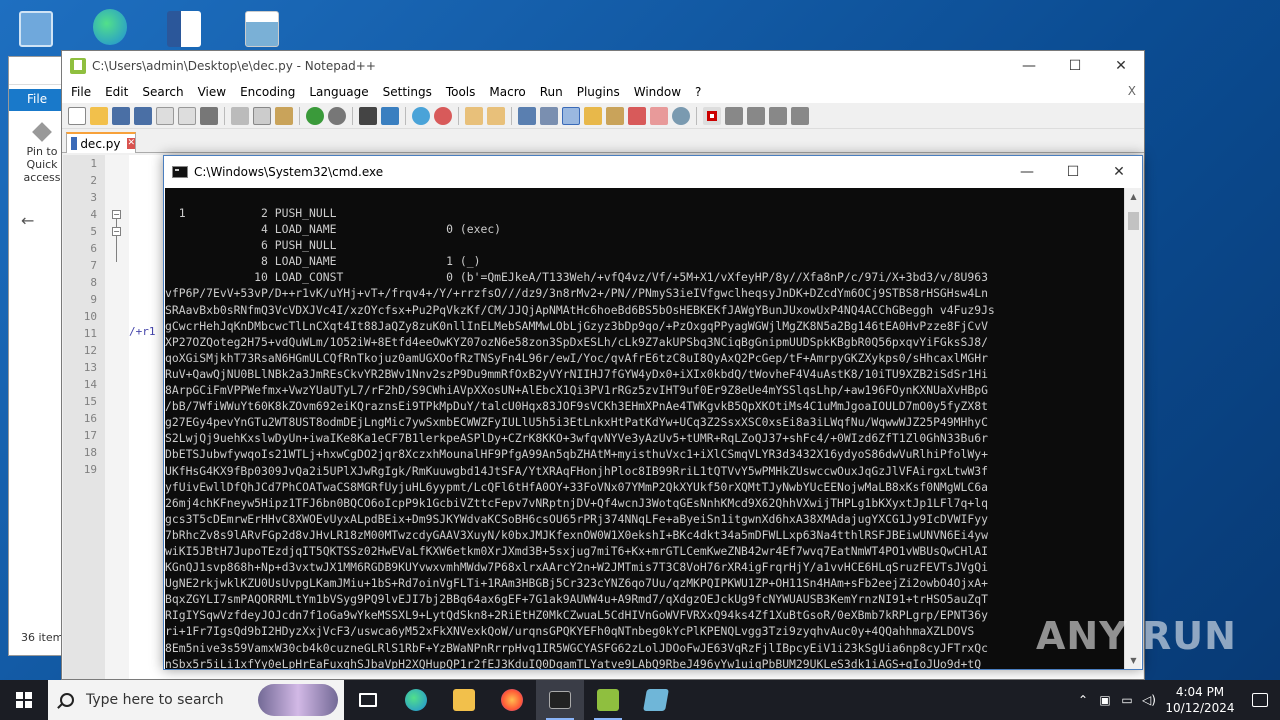  What do you see at coordinates (162, 92) in the screenshot?
I see `menu-search: Search` at bounding box center [162, 92].